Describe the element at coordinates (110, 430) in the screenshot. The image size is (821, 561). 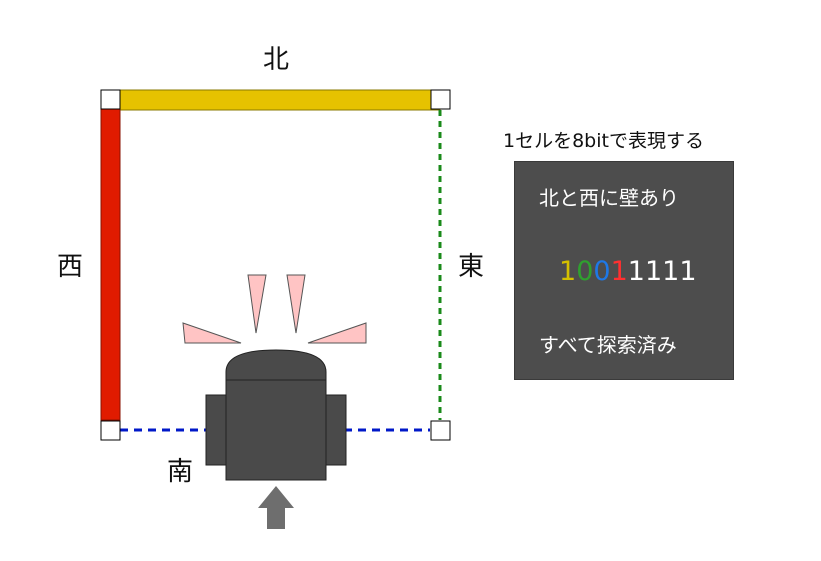
I see `corner-post-sw` at that location.